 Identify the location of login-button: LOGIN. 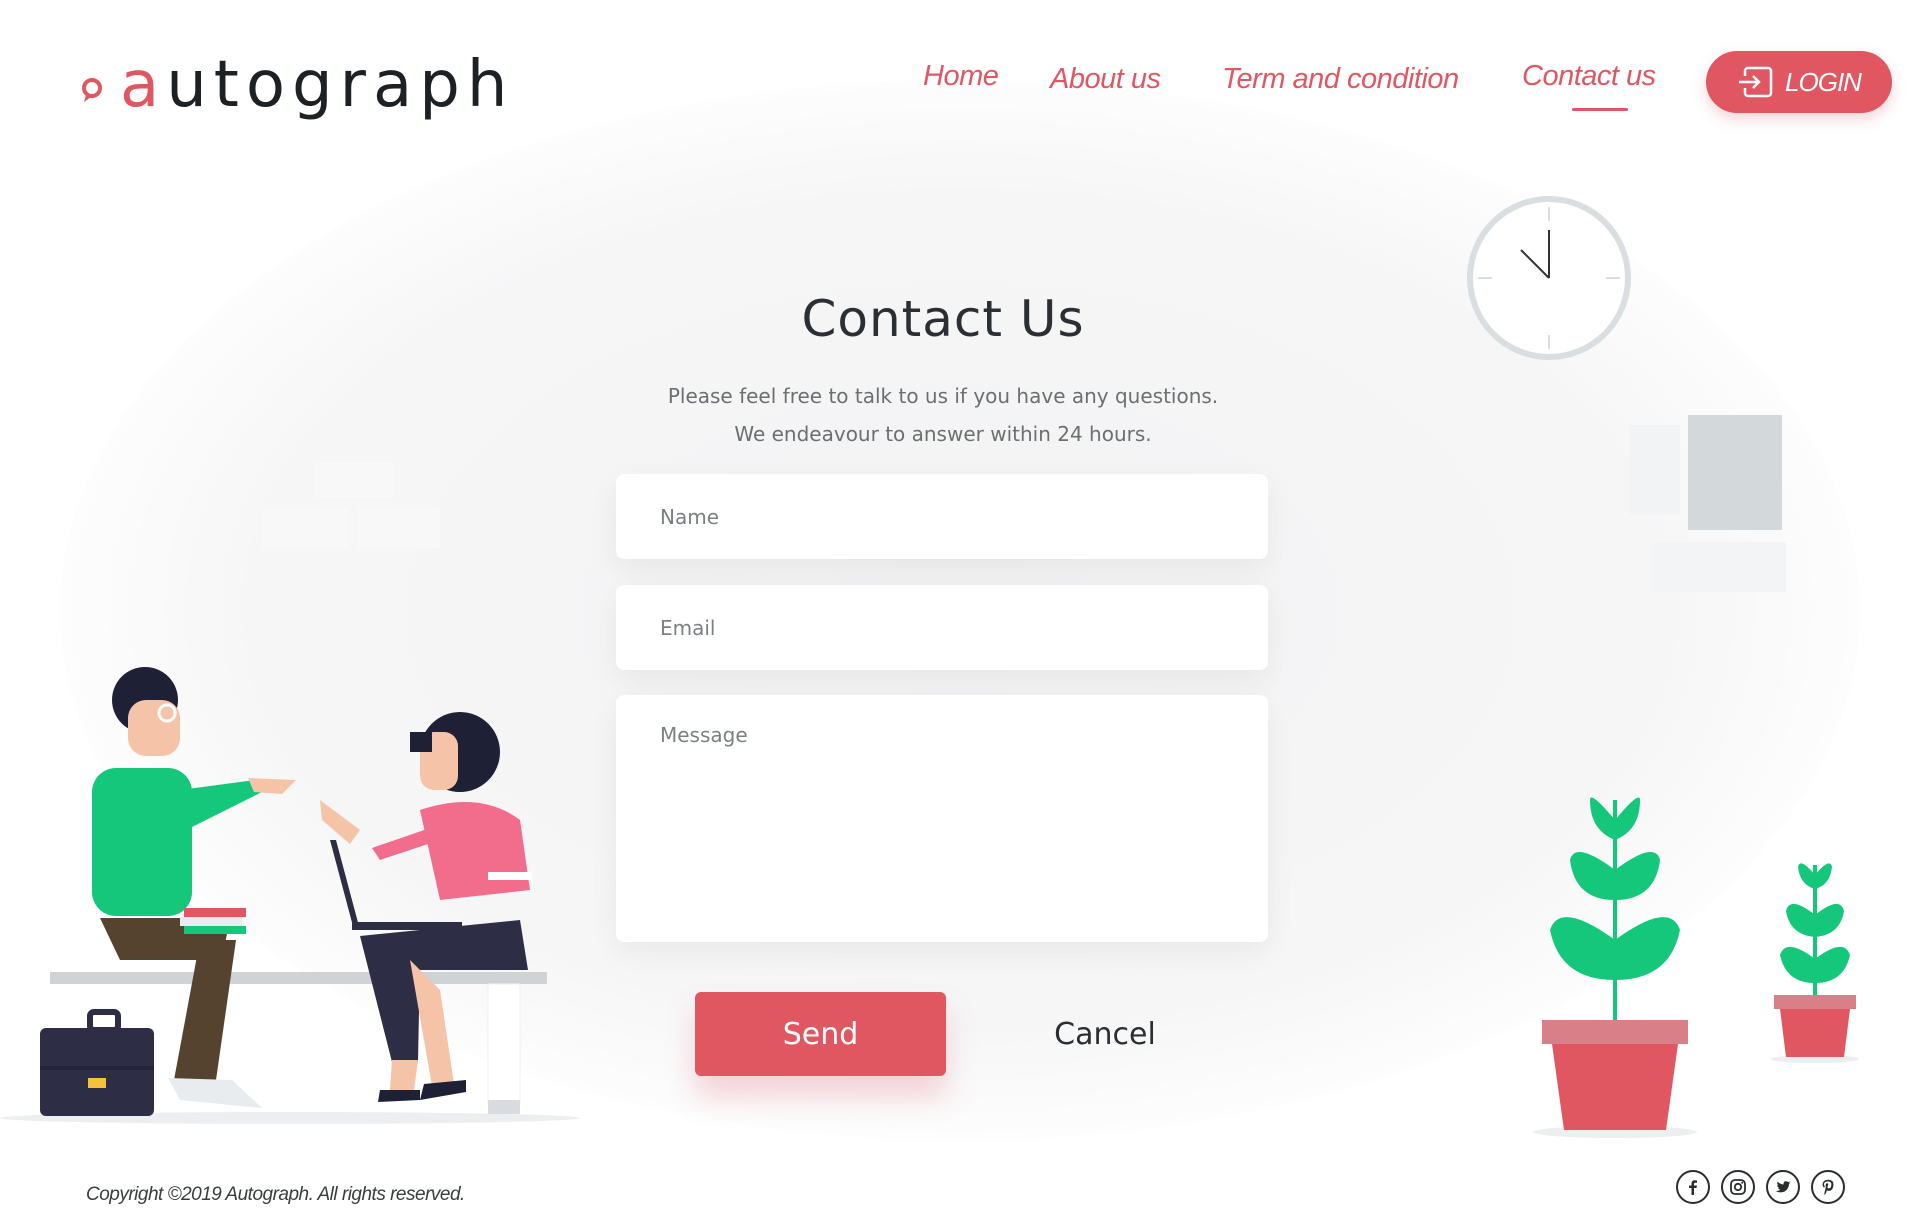
(1799, 82).